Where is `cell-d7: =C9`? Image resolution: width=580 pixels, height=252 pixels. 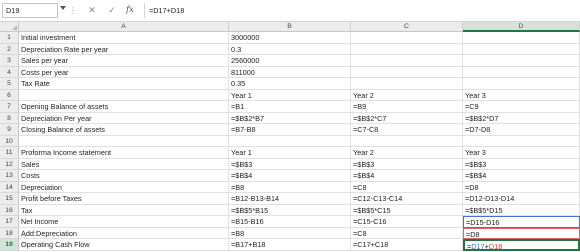 cell-d7: =C9 is located at coordinates (521, 107).